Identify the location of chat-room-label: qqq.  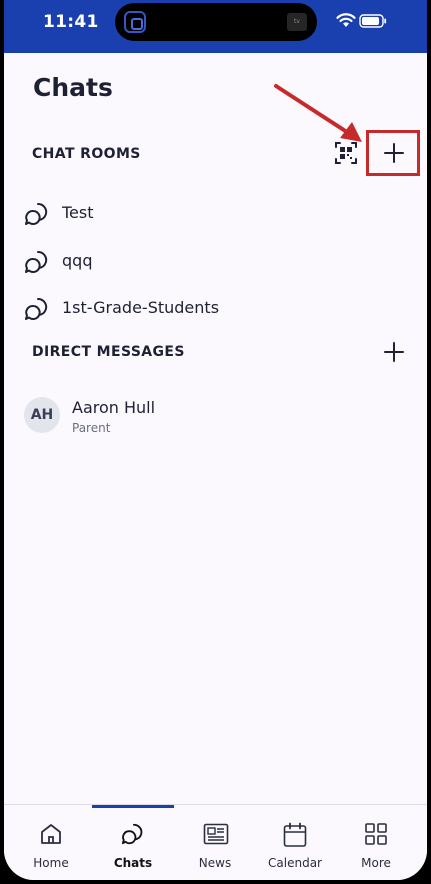
(77, 260).